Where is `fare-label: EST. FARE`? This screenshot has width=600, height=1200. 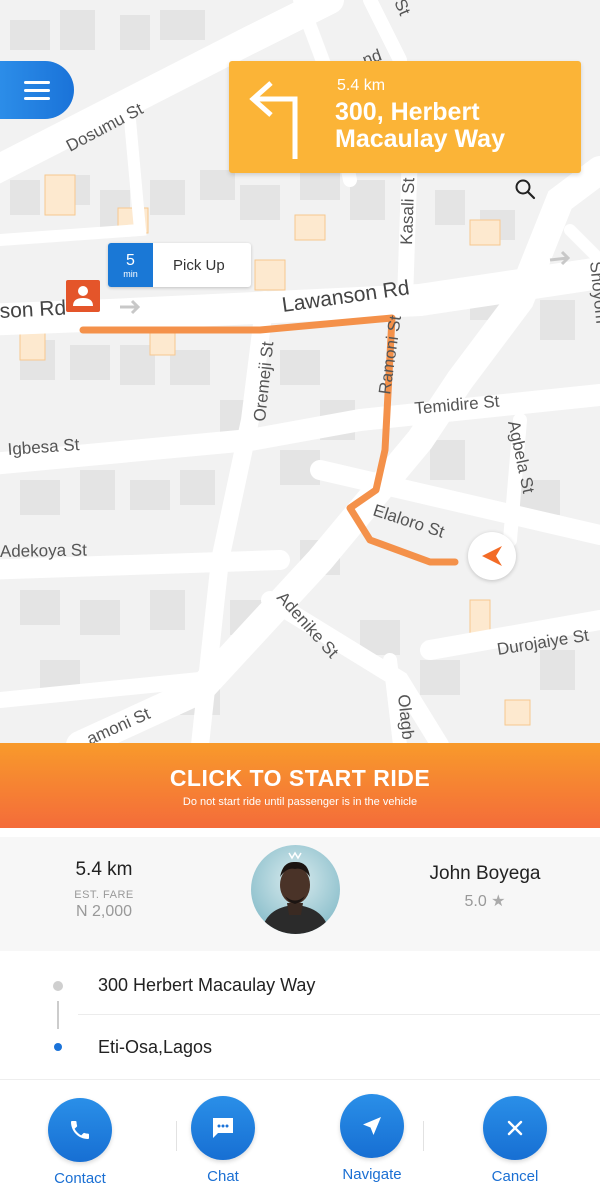 fare-label: EST. FARE is located at coordinates (104, 895).